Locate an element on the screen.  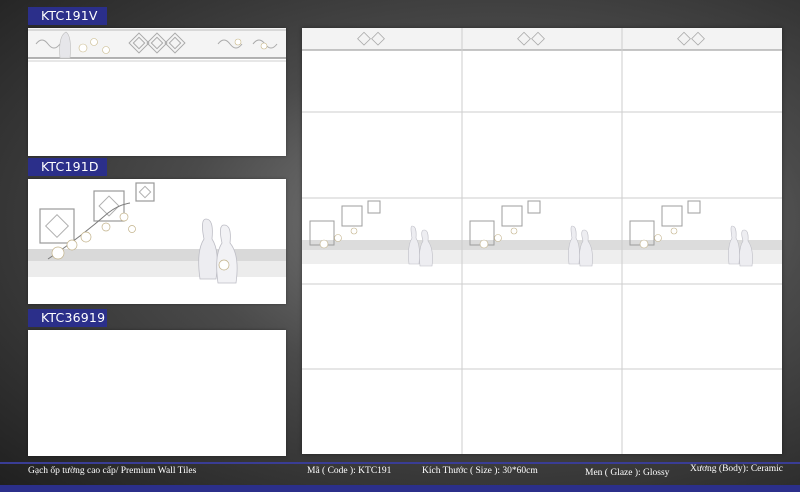
product-label-ktc191d: KTC191D is located at coordinates (67, 167).